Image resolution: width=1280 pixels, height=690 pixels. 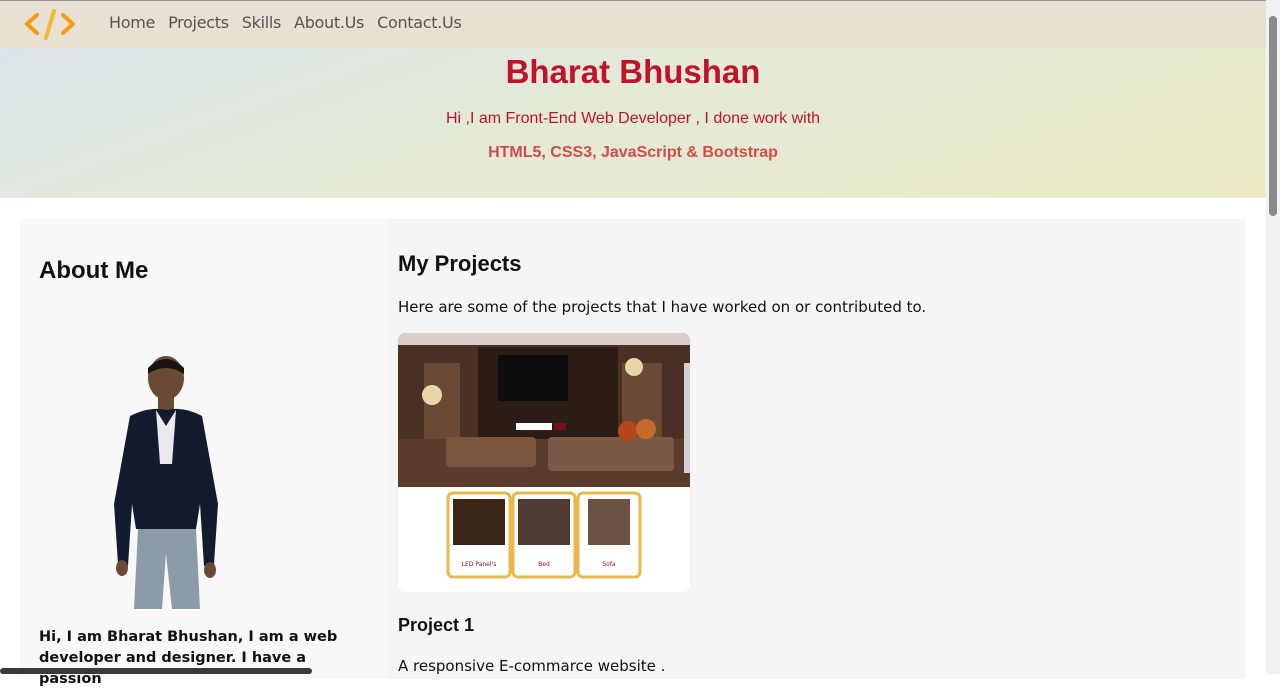 What do you see at coordinates (1273, 337) in the screenshot?
I see `vertical-scrollbar` at bounding box center [1273, 337].